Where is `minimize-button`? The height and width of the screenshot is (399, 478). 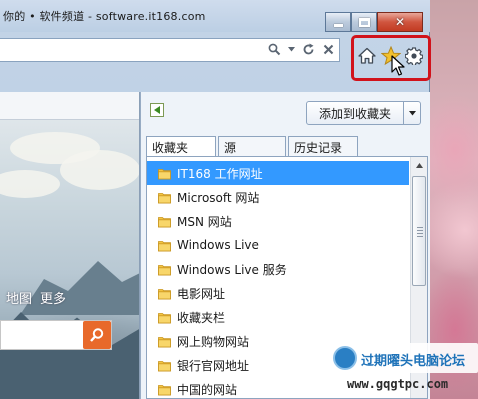 minimize-button is located at coordinates (338, 22).